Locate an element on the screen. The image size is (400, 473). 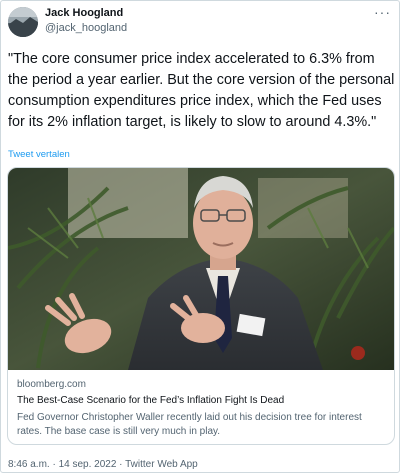
card-domain: bloomberg.com is located at coordinates (51, 384).